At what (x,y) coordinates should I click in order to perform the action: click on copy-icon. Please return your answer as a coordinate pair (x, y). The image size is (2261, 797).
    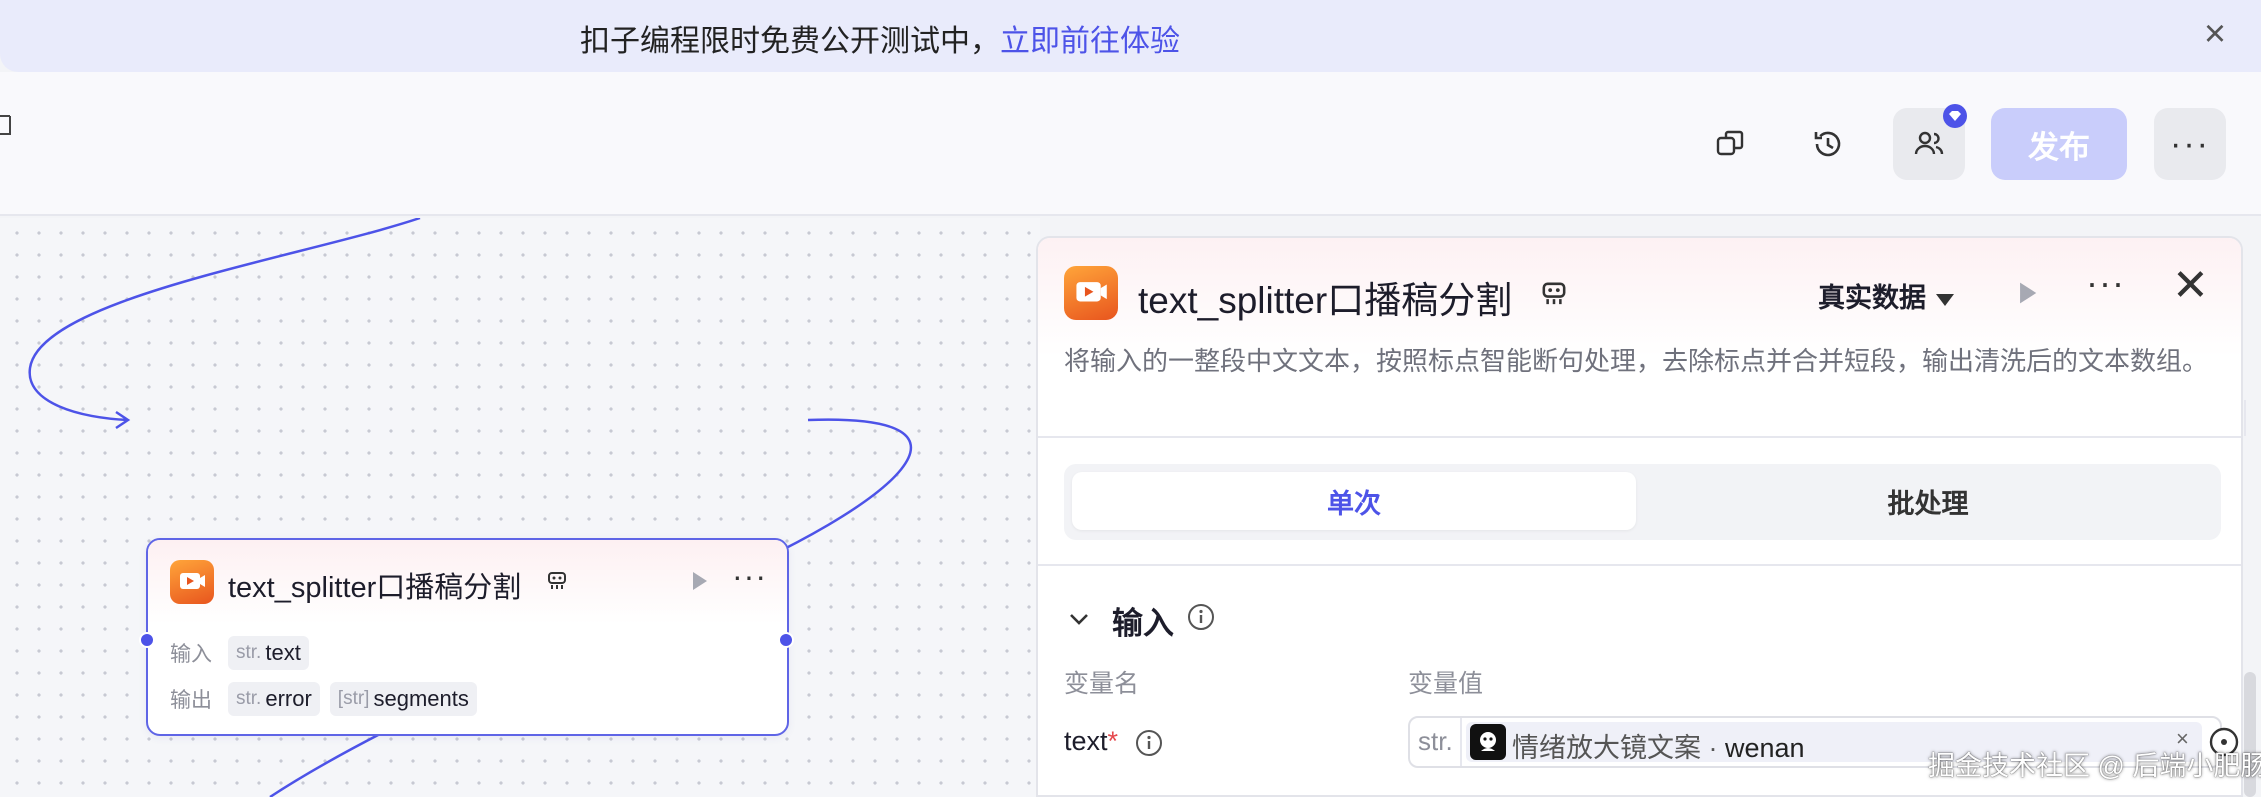
    Looking at the image, I should click on (1730, 144).